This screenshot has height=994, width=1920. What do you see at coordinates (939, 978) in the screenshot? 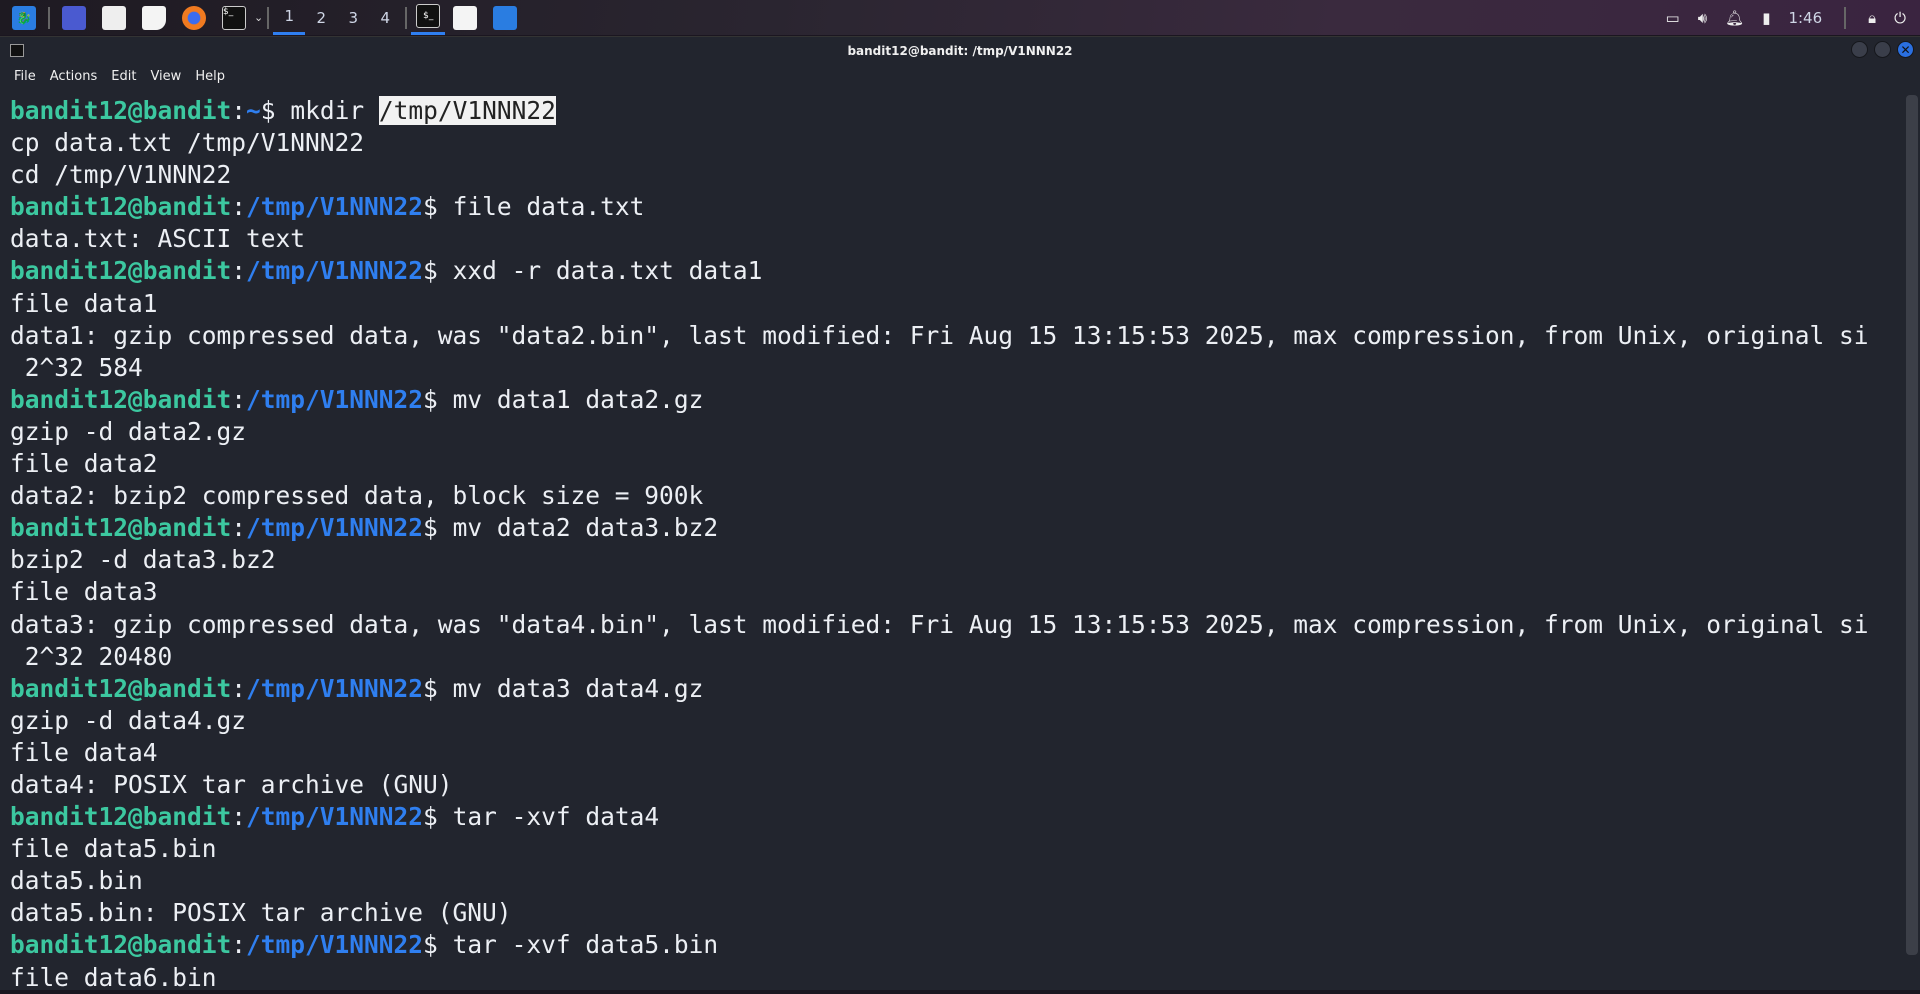
I see `output-line: file data6.bin` at bounding box center [939, 978].